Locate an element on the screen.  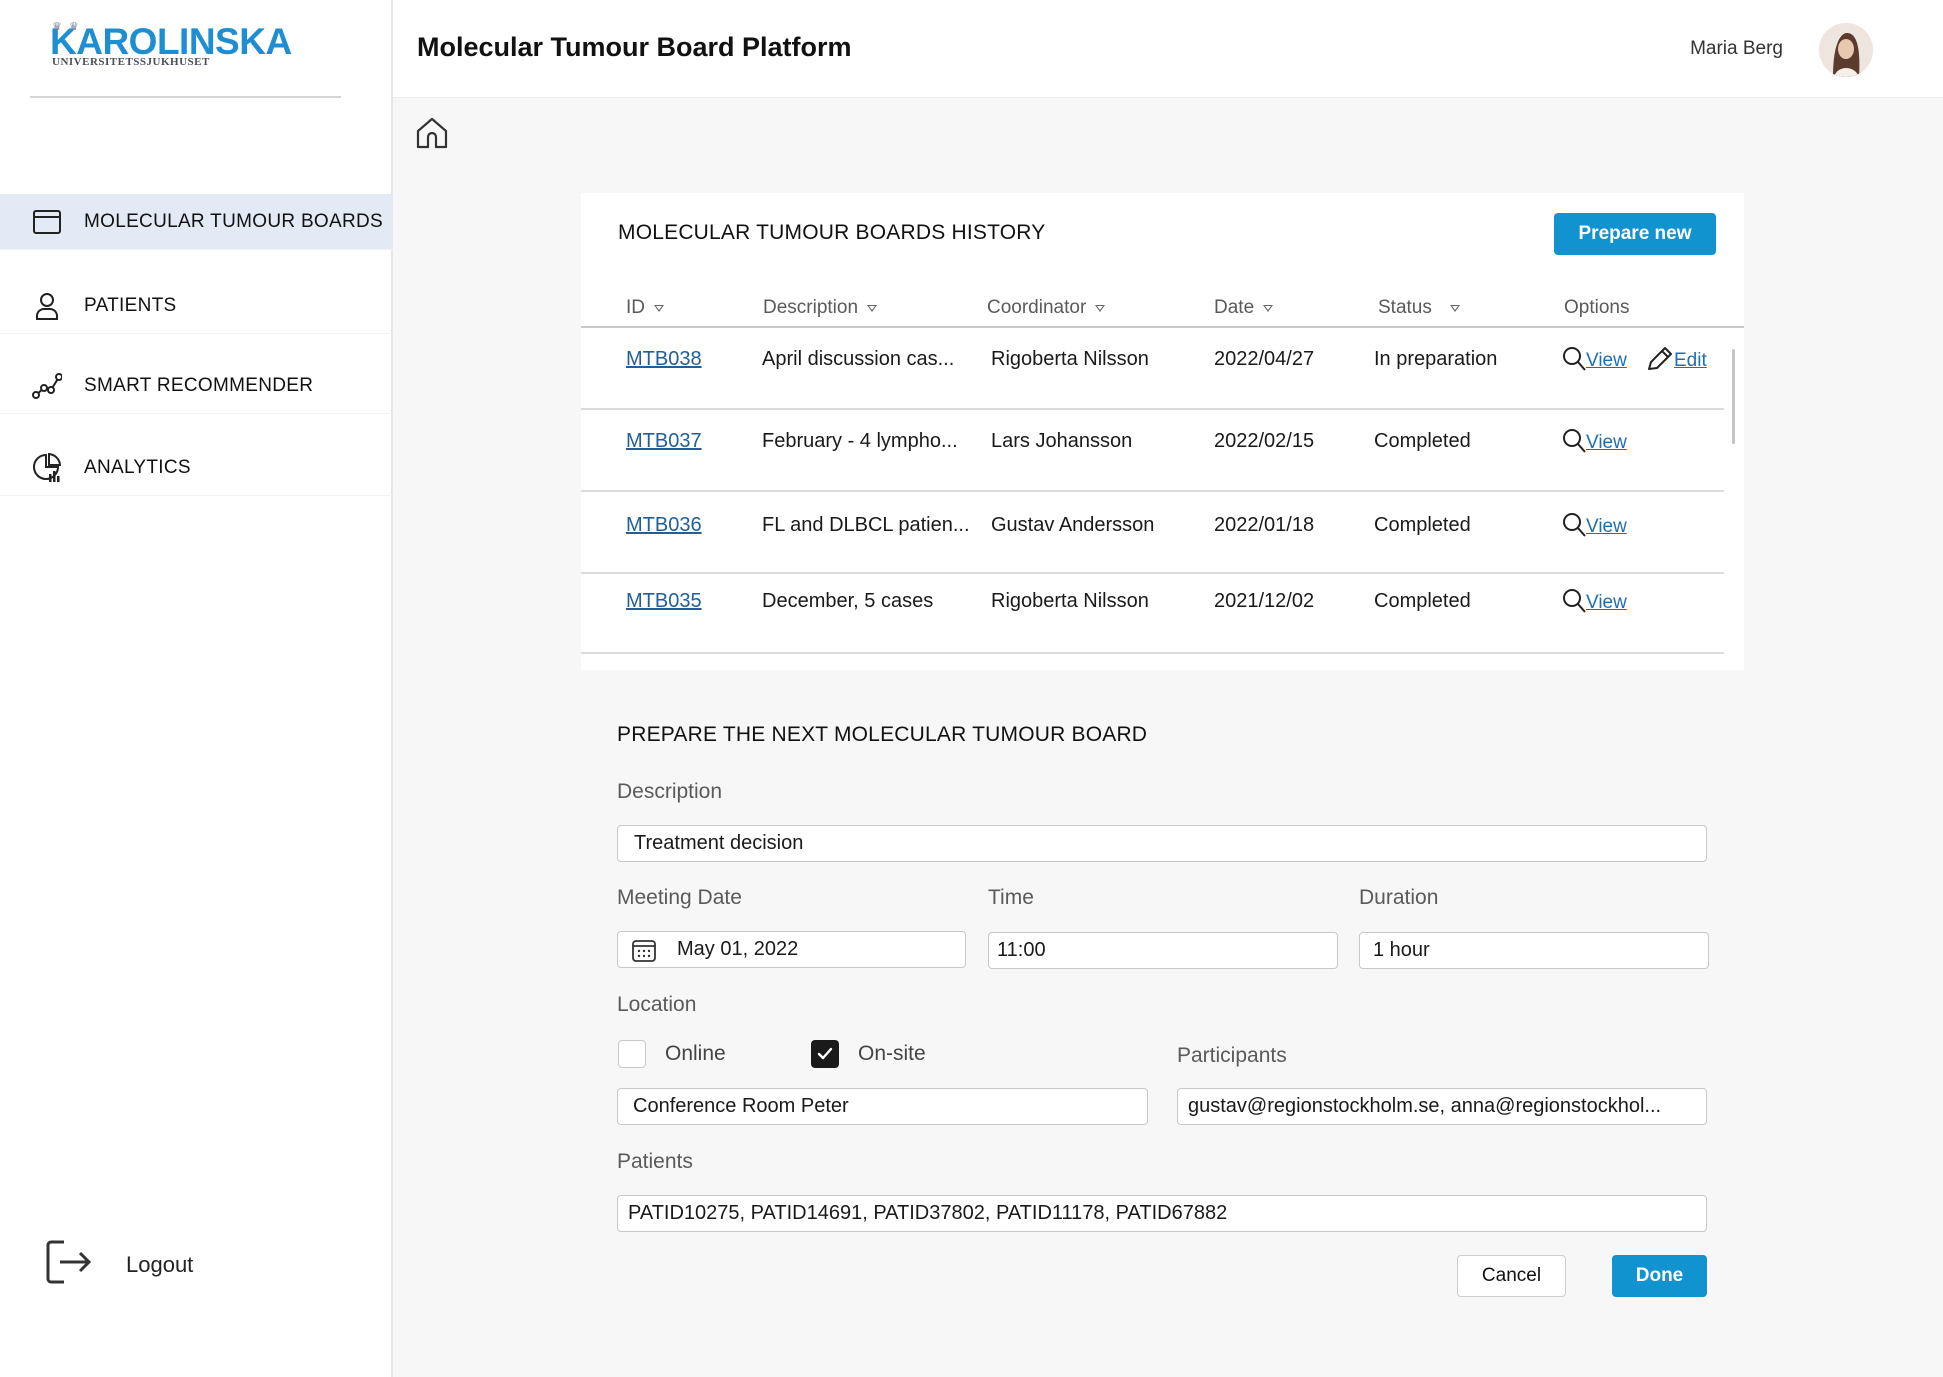
column-header-label: Coordinator is located at coordinates (1037, 307).